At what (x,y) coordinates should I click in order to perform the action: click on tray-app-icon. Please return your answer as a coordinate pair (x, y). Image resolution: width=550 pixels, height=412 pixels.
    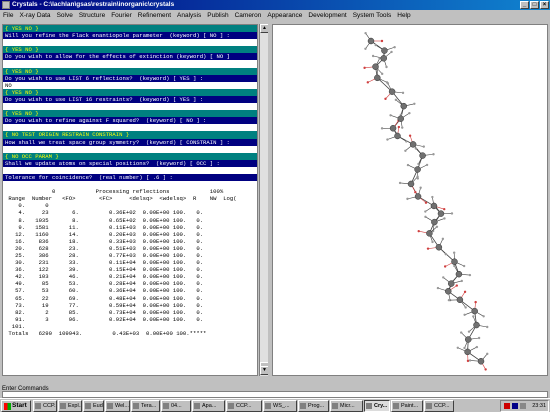
    Looking at the image, I should click on (507, 406).